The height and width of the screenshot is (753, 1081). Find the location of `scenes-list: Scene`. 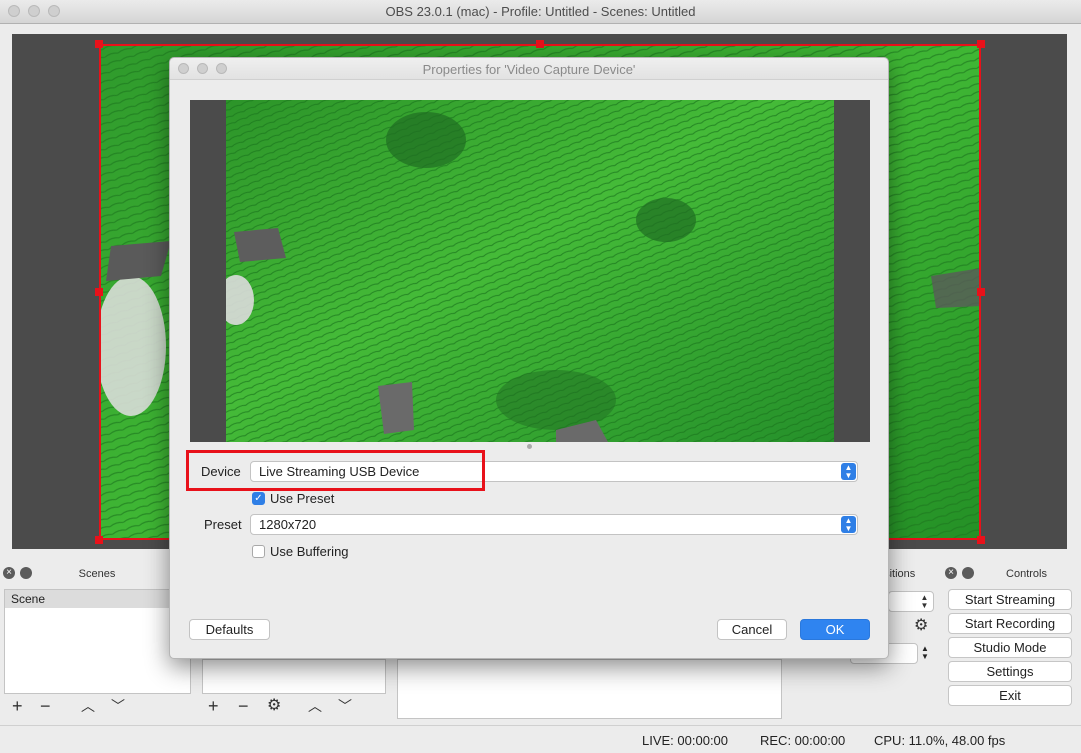

scenes-list: Scene is located at coordinates (97, 641).